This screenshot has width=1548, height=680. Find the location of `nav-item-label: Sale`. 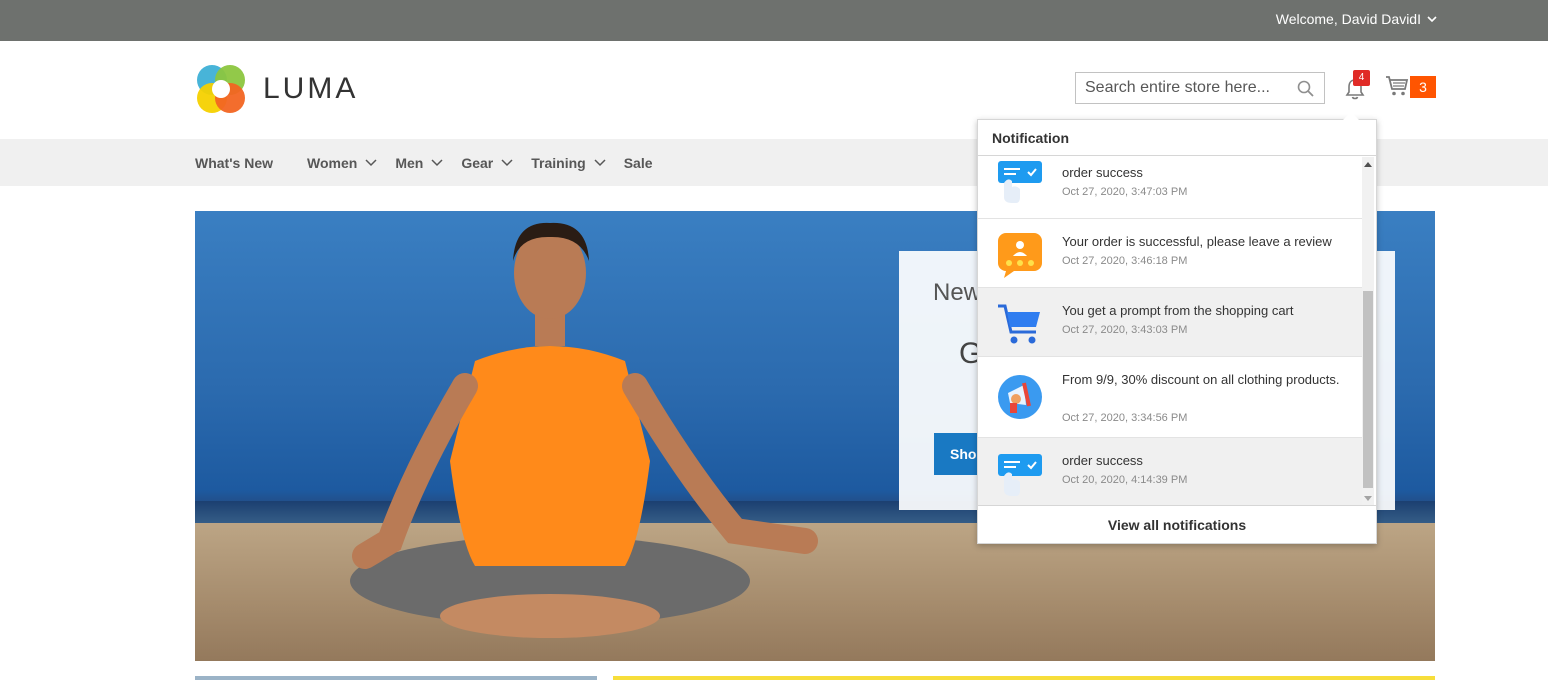

nav-item-label: Sale is located at coordinates (638, 162).